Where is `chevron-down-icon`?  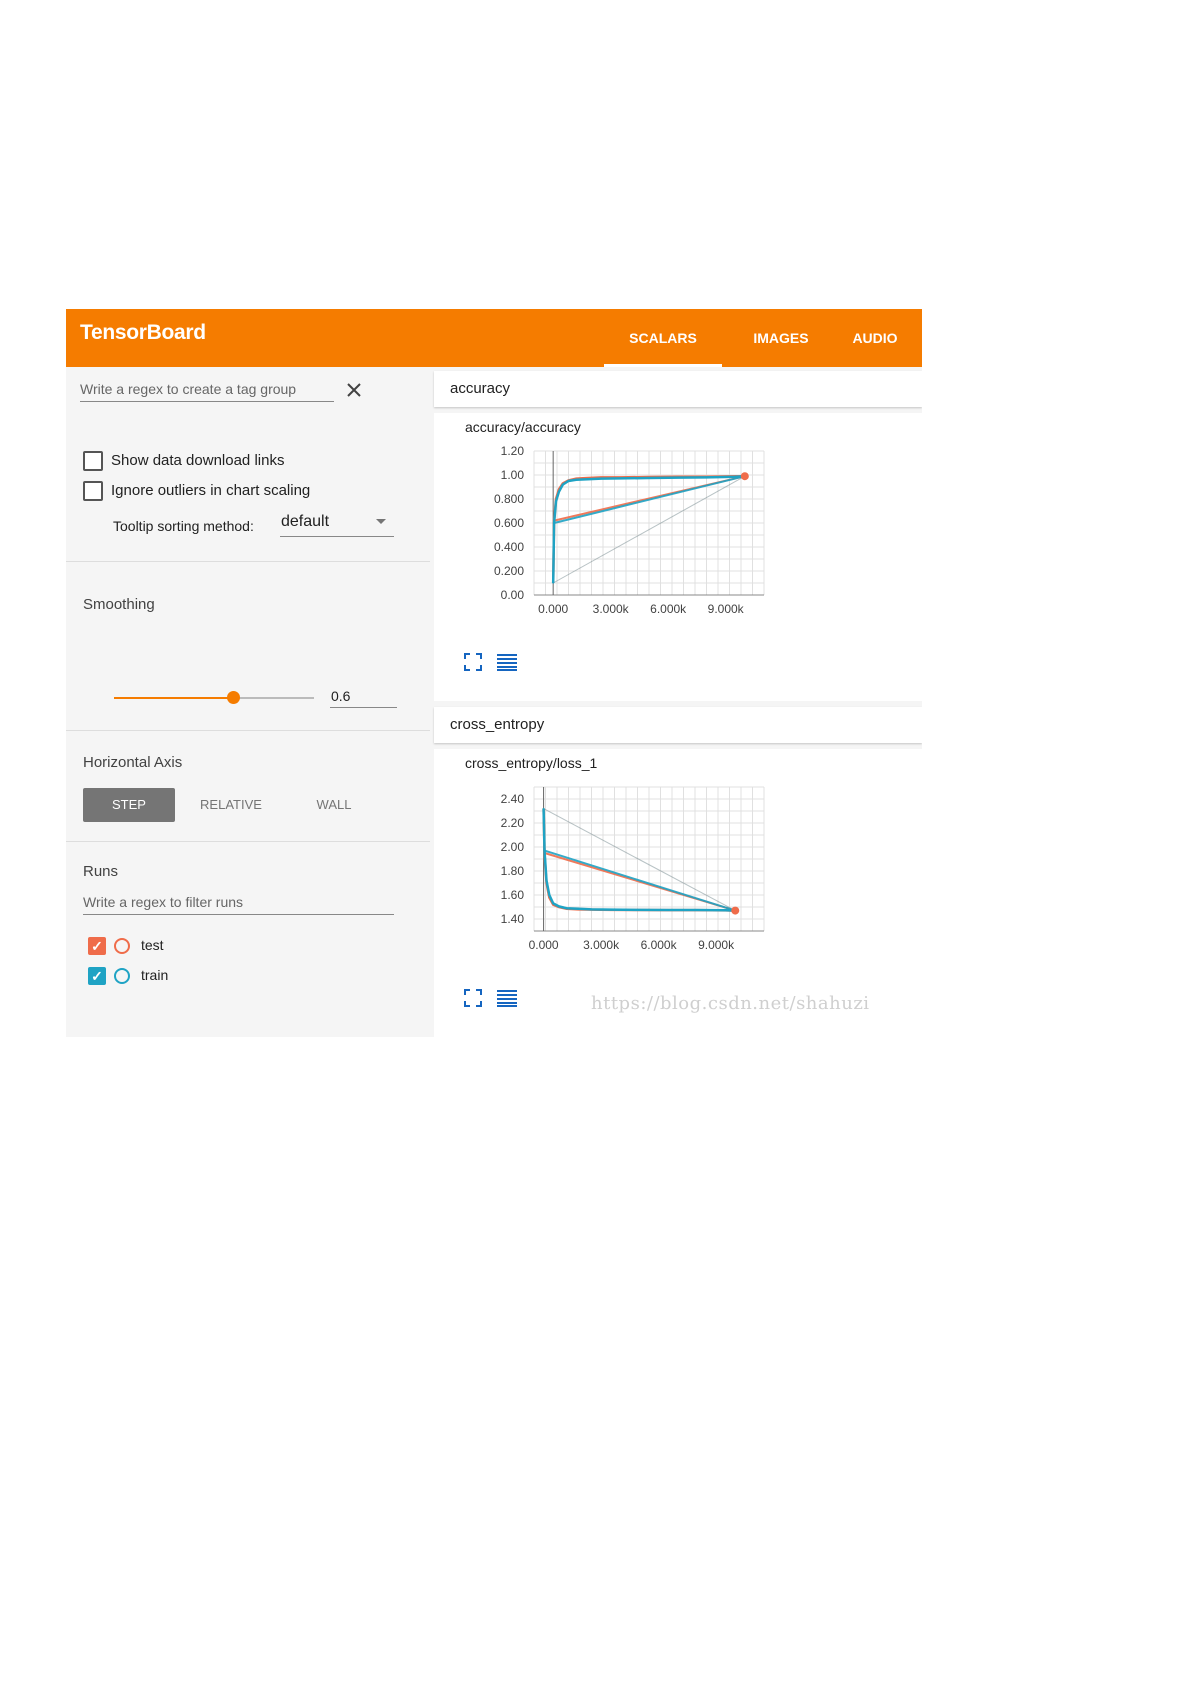 chevron-down-icon is located at coordinates (381, 521).